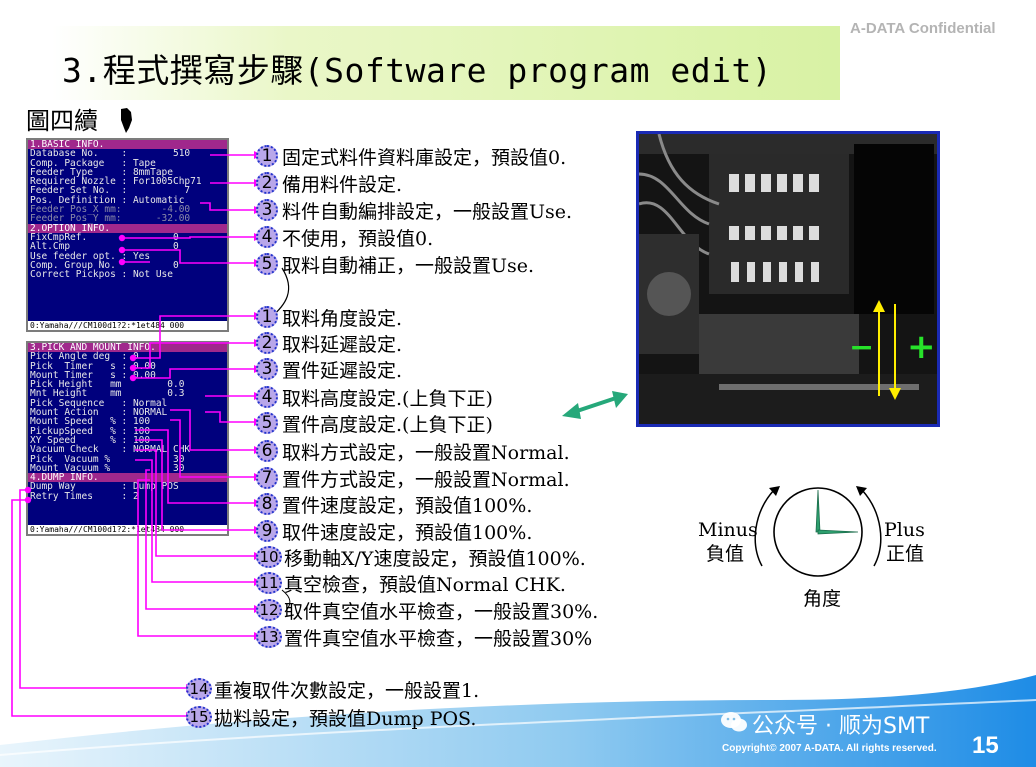 This screenshot has width=1036, height=767. I want to click on angle-dial, so click(818, 531).